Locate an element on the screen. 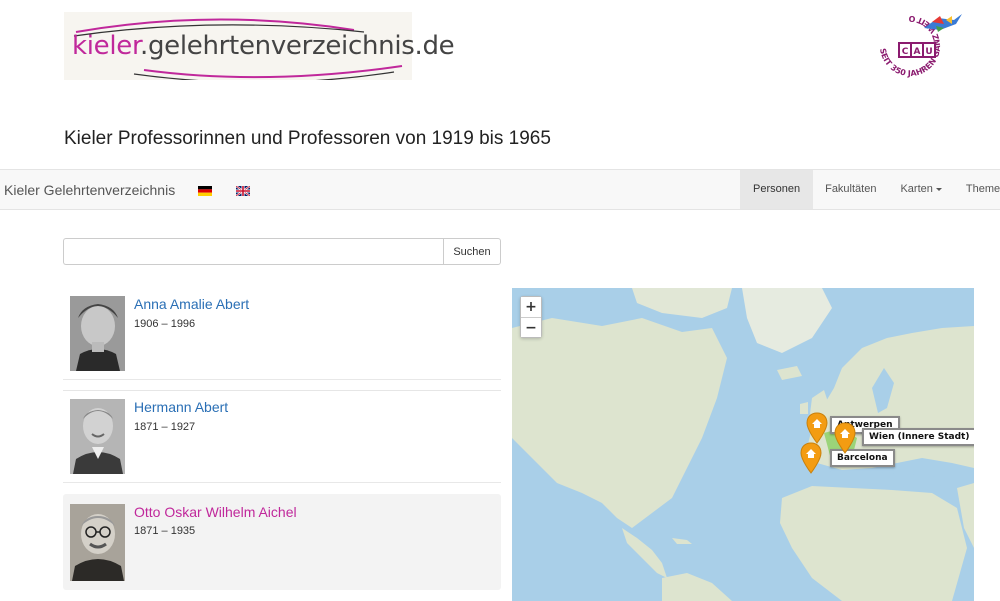  nav-menu: Personen Fakultäten Karten Themen is located at coordinates (870, 189).